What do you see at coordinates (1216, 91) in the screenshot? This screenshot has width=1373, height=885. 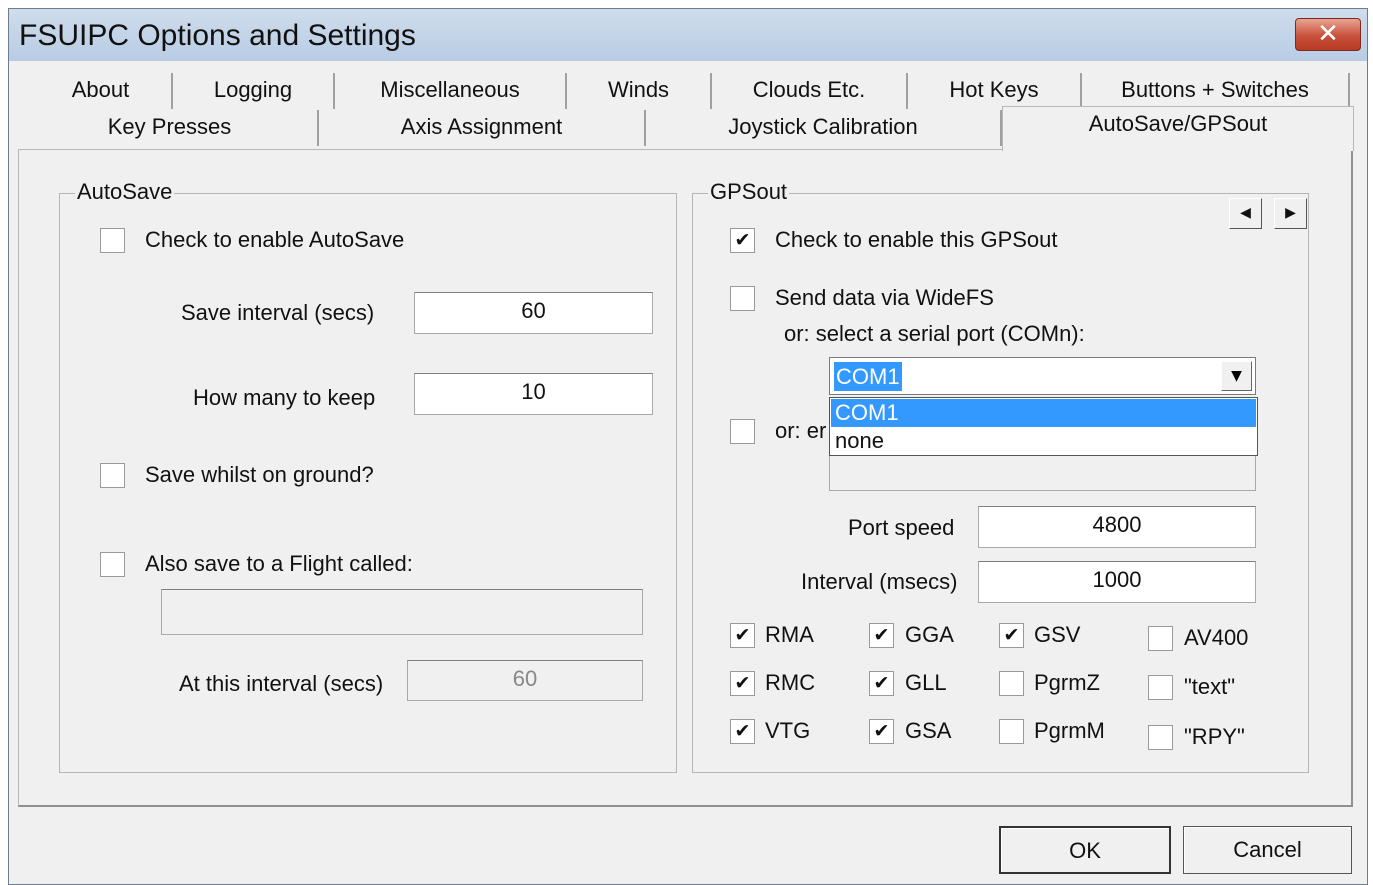 I see `tab-buttons-switches: Buttons + Switches` at bounding box center [1216, 91].